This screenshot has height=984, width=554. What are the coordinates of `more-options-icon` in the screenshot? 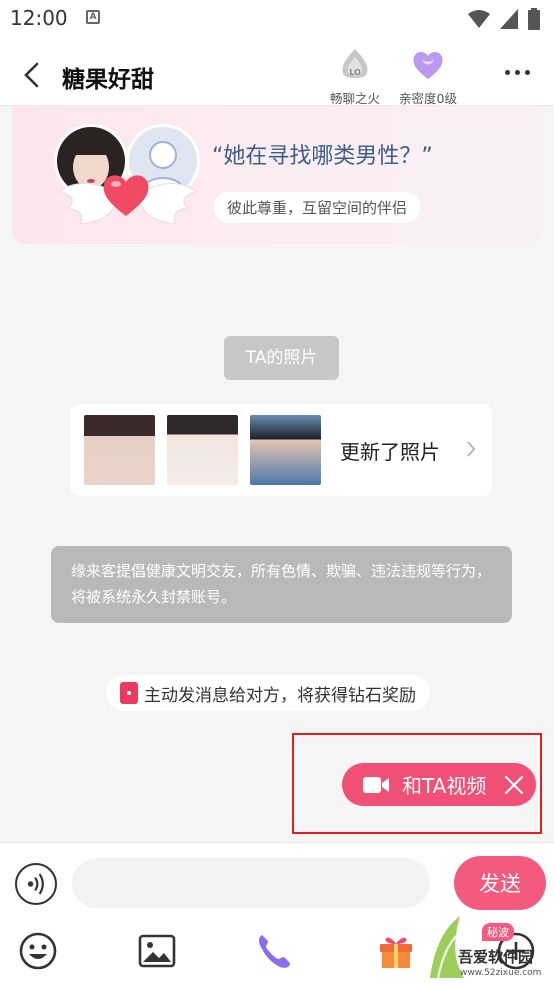 It's located at (517, 72).